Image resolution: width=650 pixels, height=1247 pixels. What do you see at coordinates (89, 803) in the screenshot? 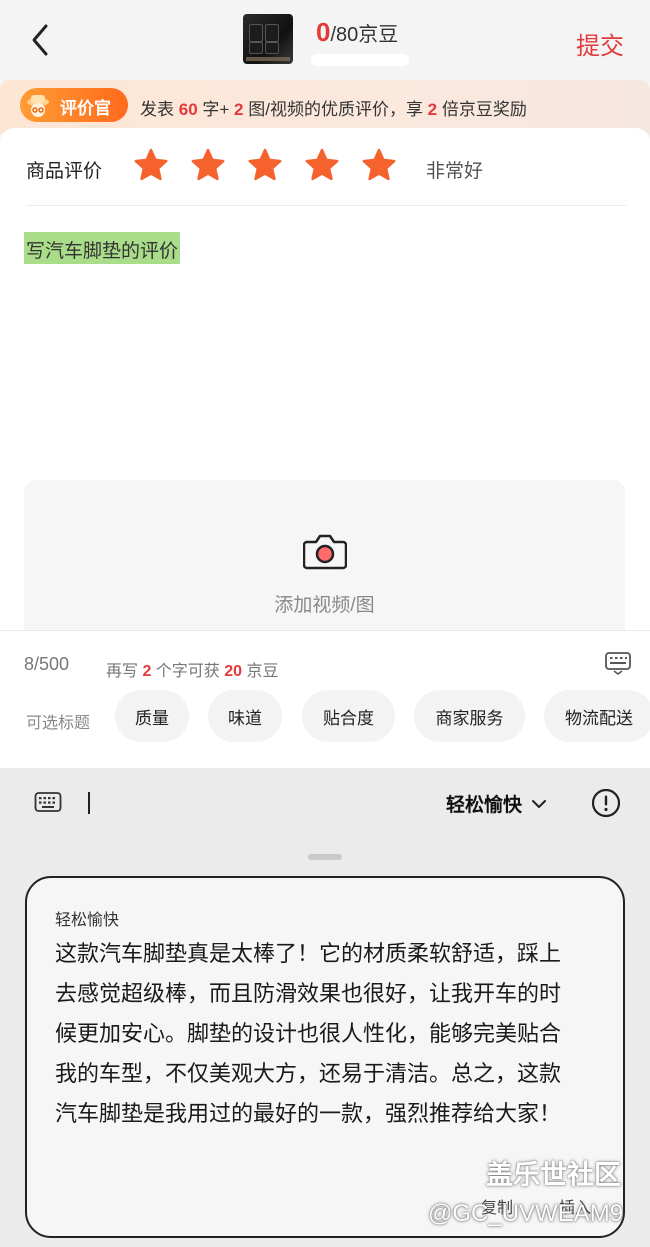
I see `text-cursor` at bounding box center [89, 803].